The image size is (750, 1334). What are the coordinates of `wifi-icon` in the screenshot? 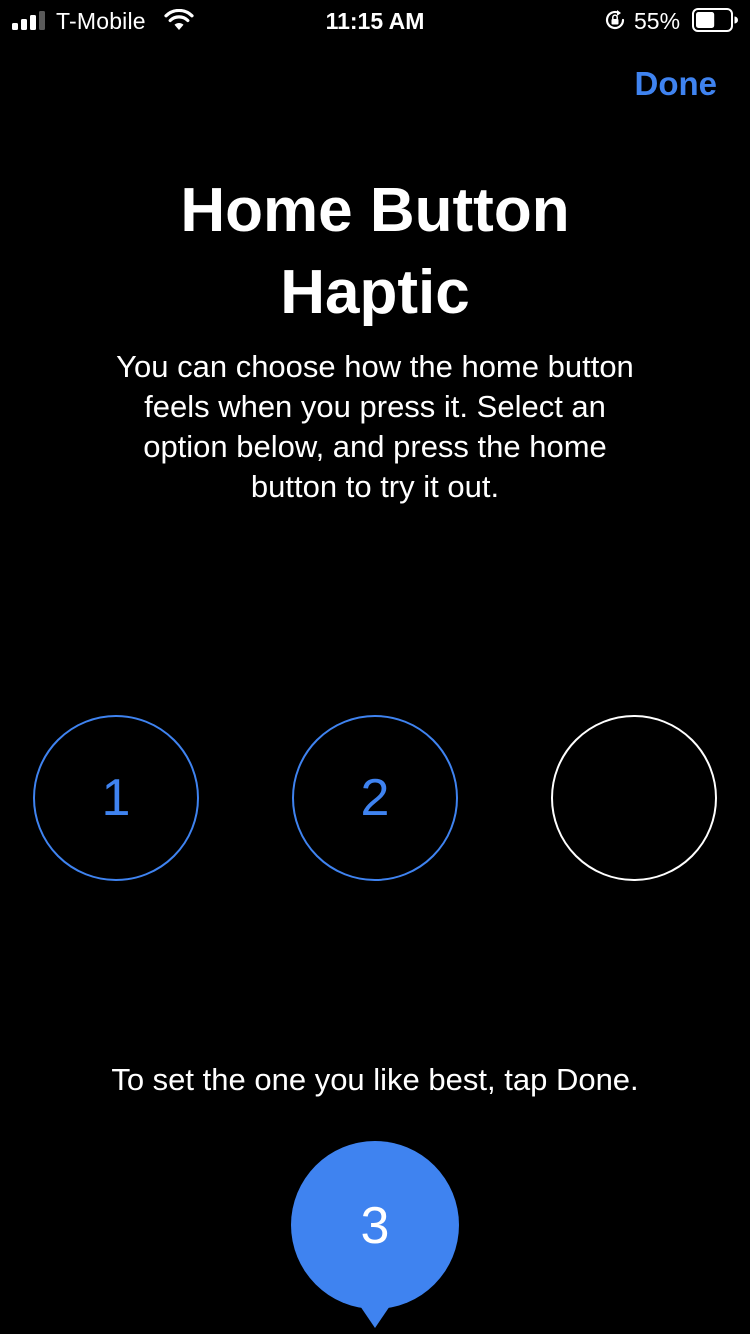 It's located at (179, 19).